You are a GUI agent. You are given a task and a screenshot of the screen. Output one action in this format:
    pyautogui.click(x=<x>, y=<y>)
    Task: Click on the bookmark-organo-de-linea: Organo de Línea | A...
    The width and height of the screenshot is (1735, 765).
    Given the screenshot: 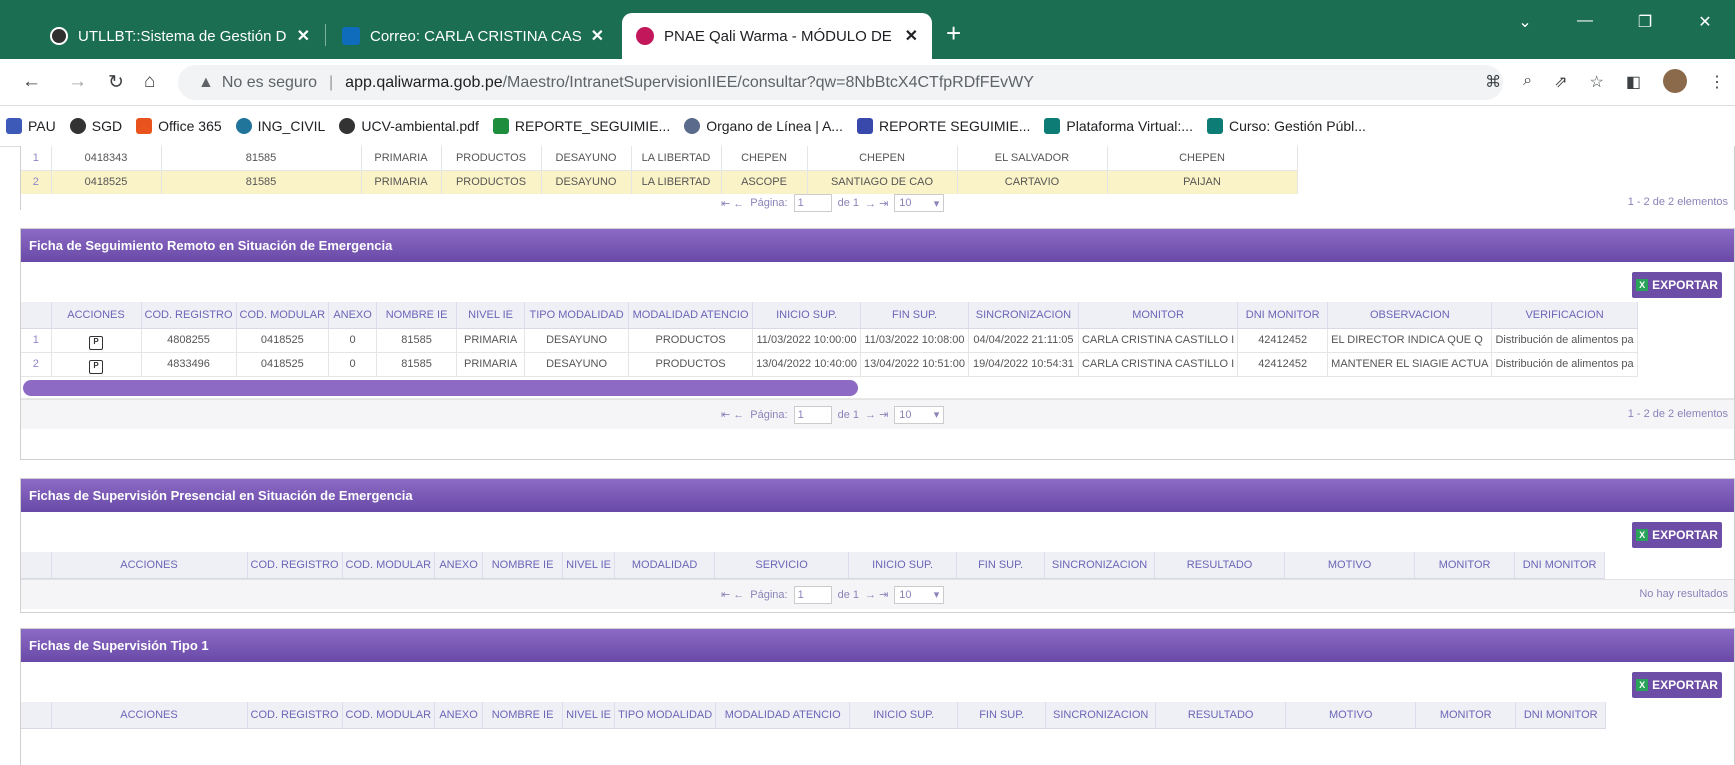 What is the action you would take?
    pyautogui.click(x=763, y=126)
    